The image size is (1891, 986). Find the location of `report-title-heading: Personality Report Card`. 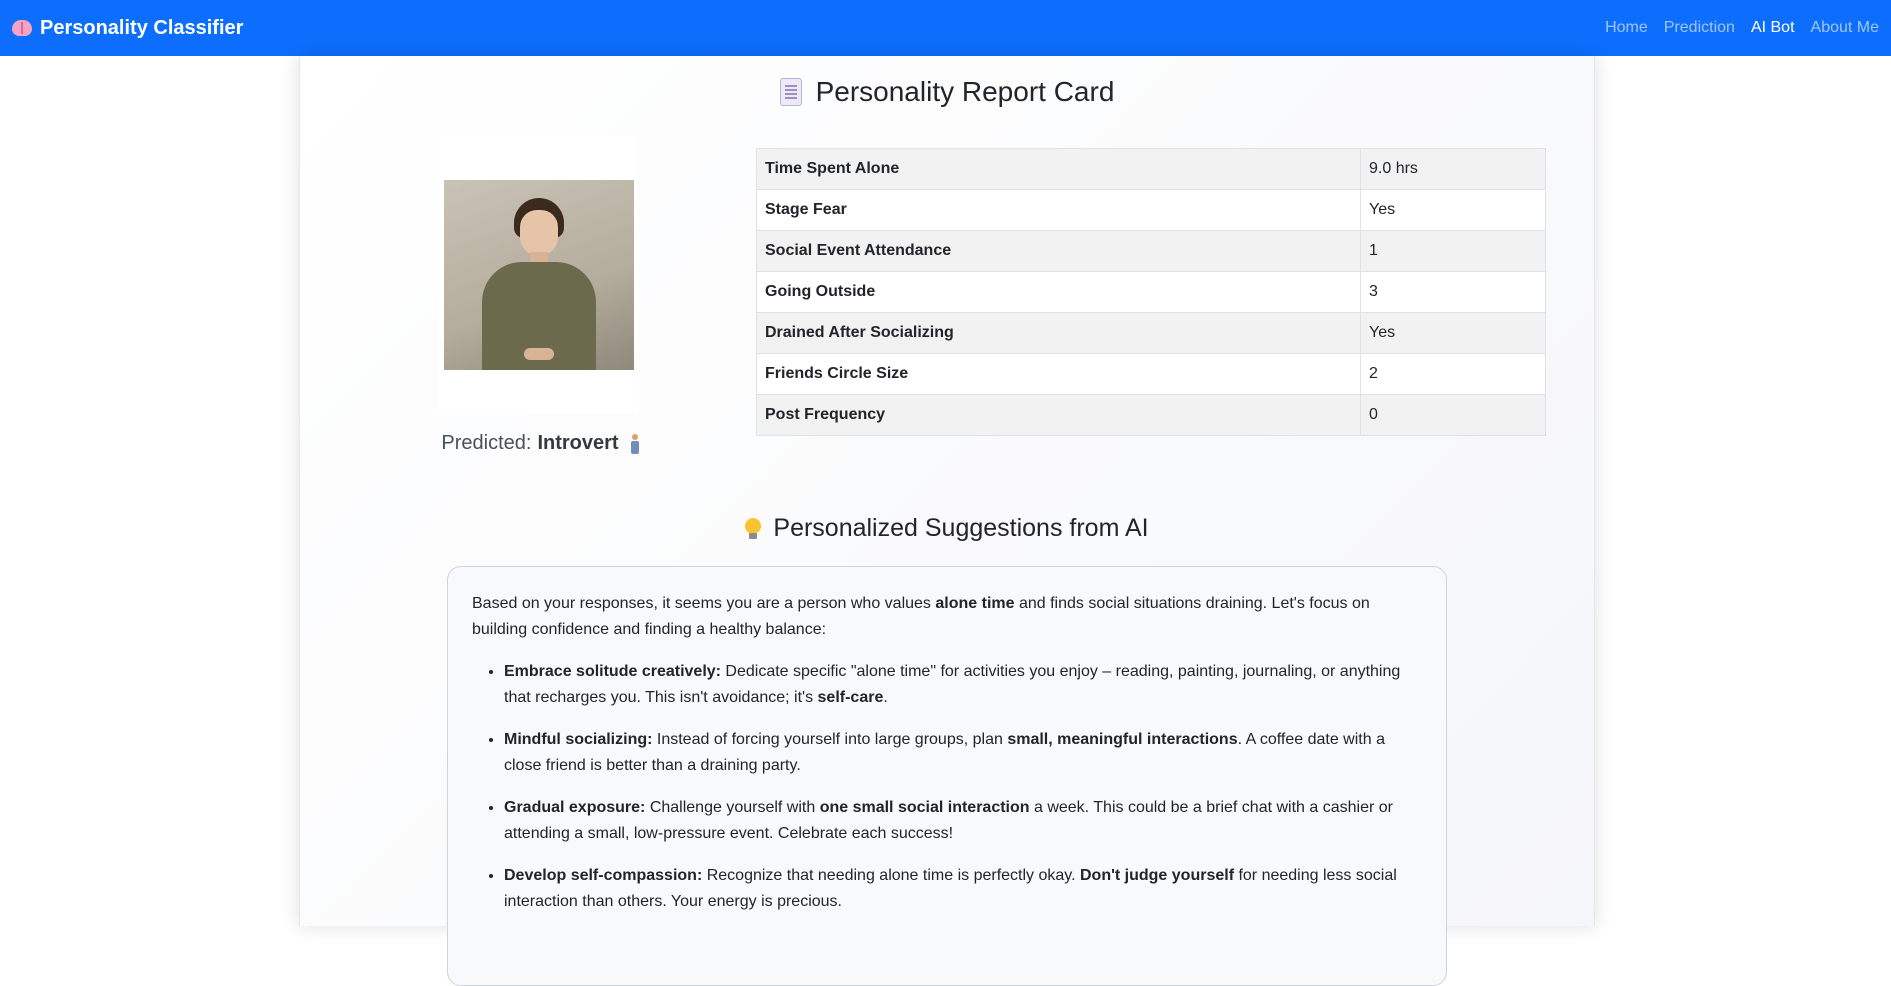

report-title-heading: Personality Report Card is located at coordinates (947, 92).